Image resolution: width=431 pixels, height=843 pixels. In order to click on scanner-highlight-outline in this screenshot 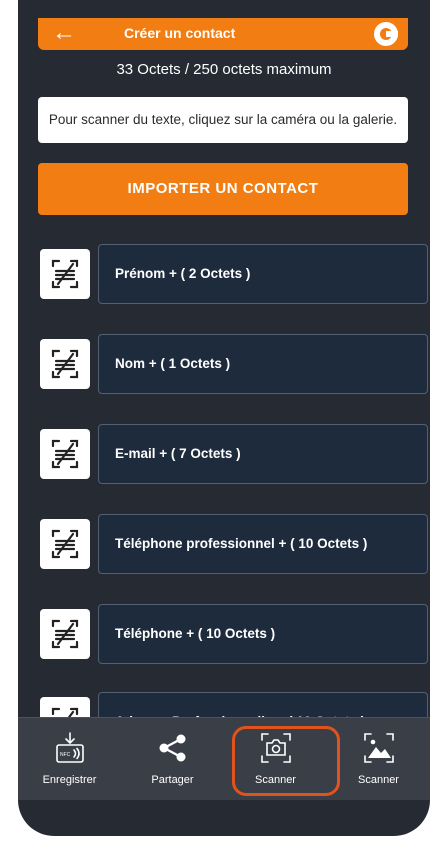, I will do `click(286, 761)`.